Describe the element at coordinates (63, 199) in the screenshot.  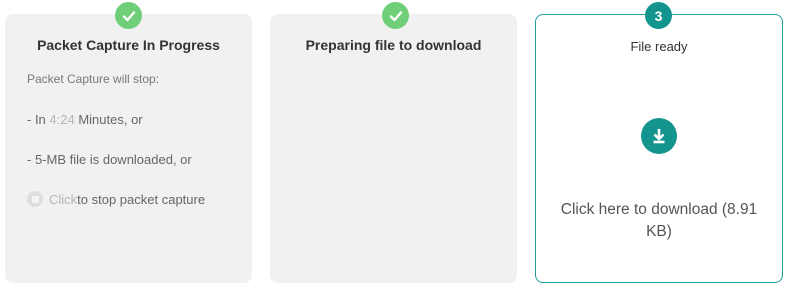
I see `stop-capture-link: Click` at that location.